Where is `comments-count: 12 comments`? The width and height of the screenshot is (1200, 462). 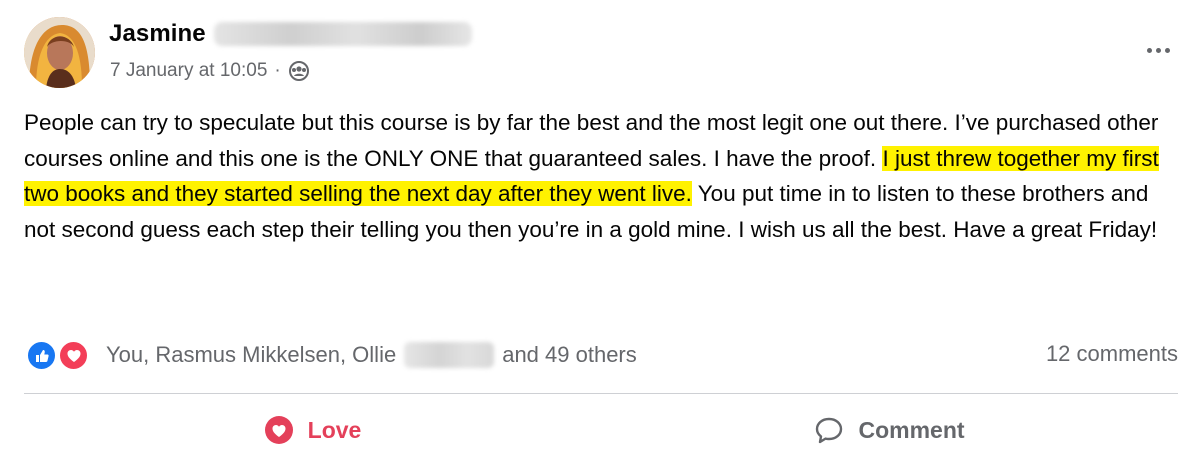 comments-count: 12 comments is located at coordinates (1112, 354).